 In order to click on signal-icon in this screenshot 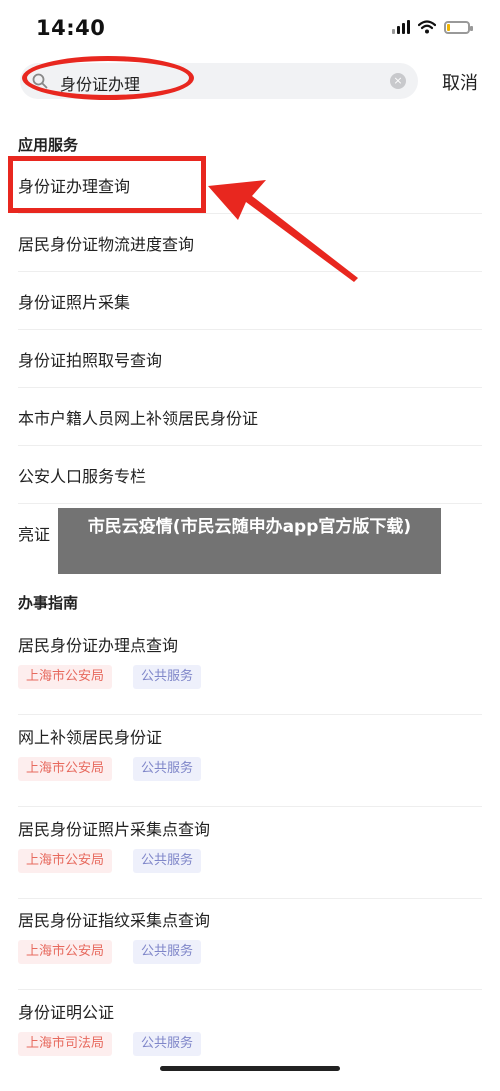, I will do `click(401, 27)`.